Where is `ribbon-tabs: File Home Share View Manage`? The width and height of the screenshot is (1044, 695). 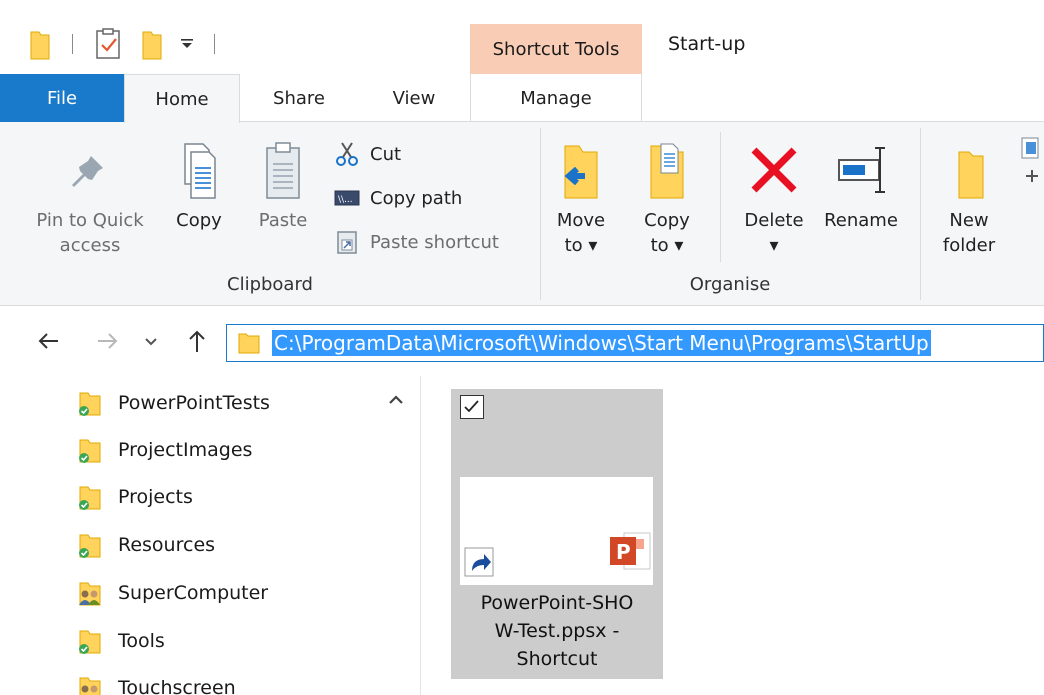
ribbon-tabs: File Home Share View Manage is located at coordinates (522, 98).